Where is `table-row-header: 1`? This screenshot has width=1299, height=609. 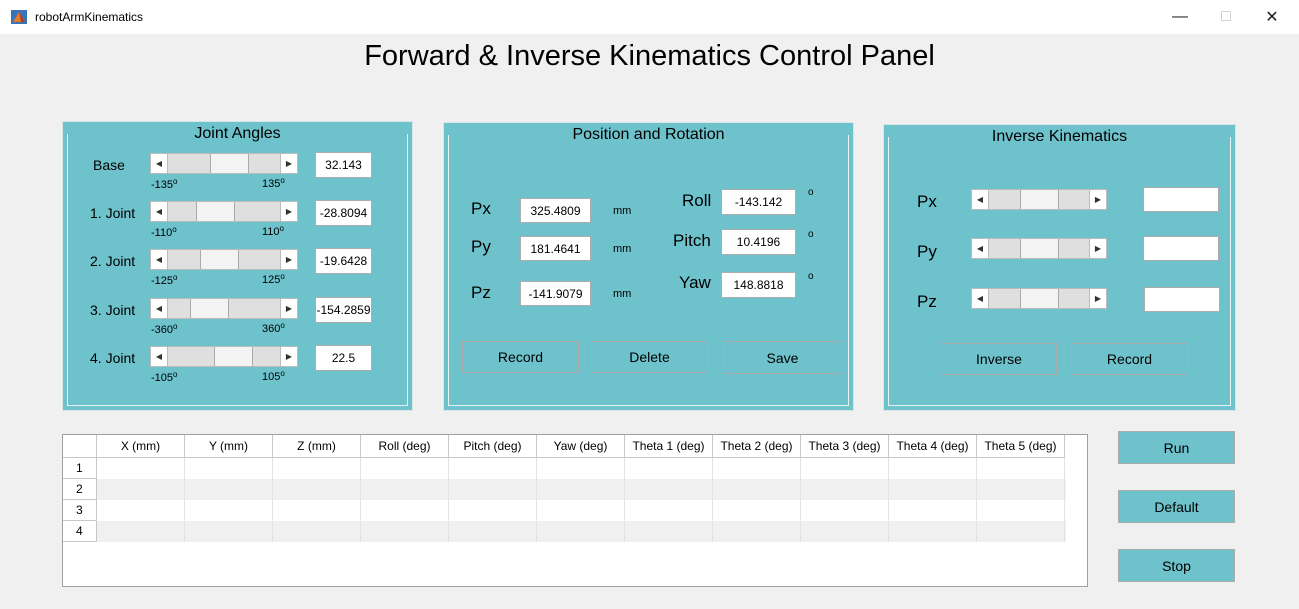
table-row-header: 1 is located at coordinates (80, 468).